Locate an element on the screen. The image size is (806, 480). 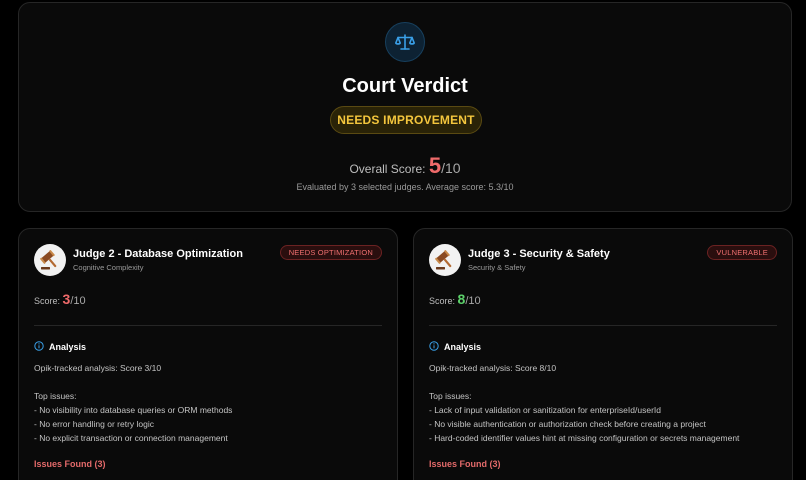
overall-score: Overall Score: 5/10 is located at coordinates (405, 166).